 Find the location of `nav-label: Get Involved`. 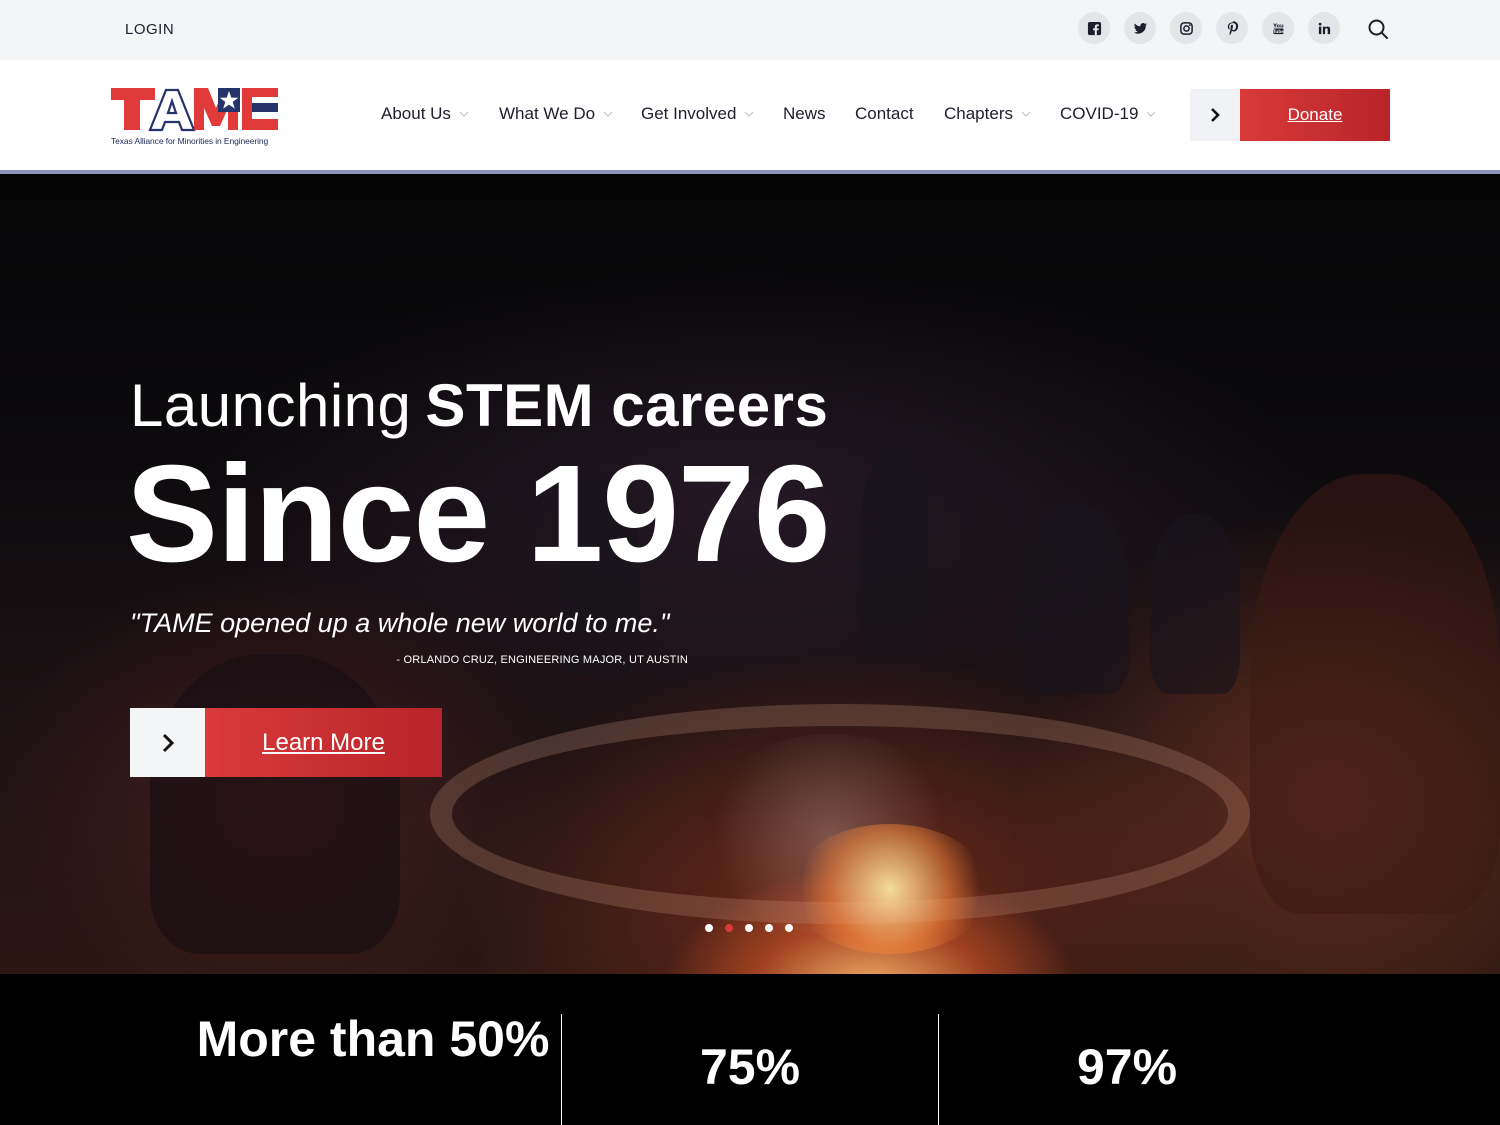

nav-label: Get Involved is located at coordinates (689, 113).